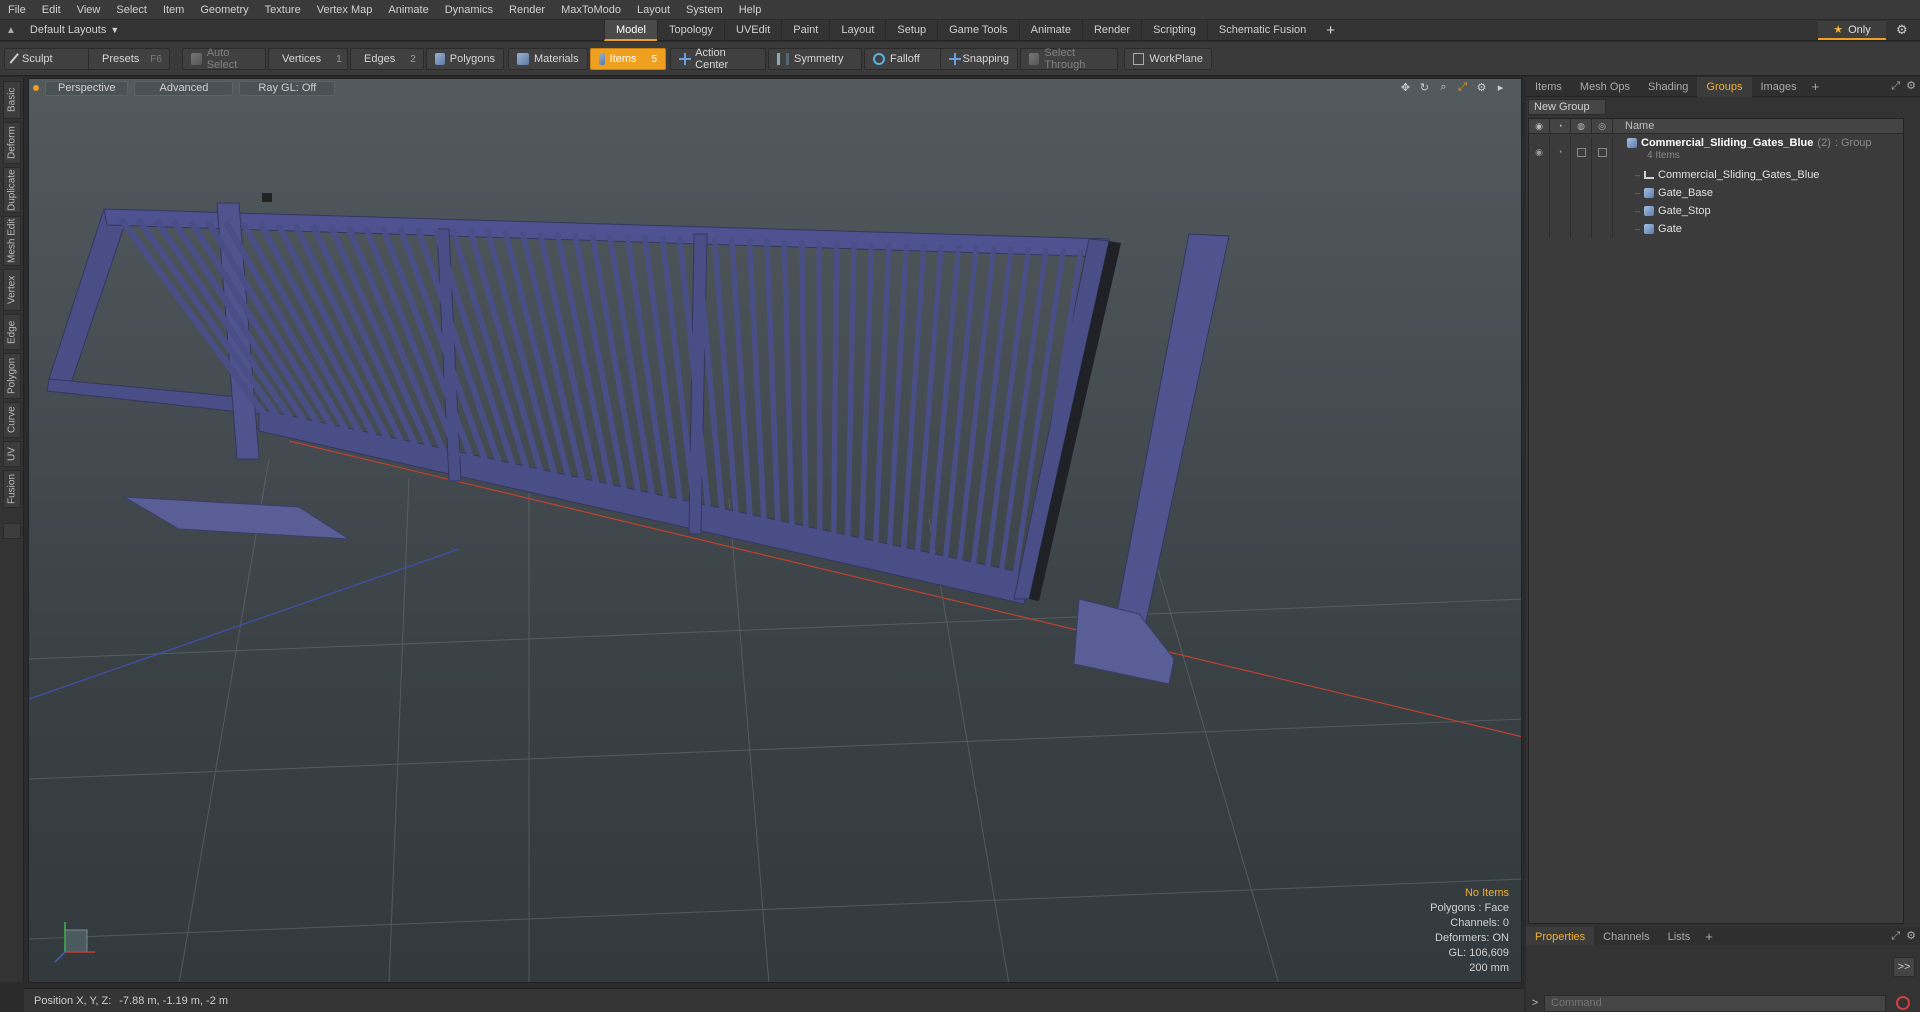 The height and width of the screenshot is (1012, 1920). What do you see at coordinates (911, 30) in the screenshot?
I see `layout-tab-setup: Setup` at bounding box center [911, 30].